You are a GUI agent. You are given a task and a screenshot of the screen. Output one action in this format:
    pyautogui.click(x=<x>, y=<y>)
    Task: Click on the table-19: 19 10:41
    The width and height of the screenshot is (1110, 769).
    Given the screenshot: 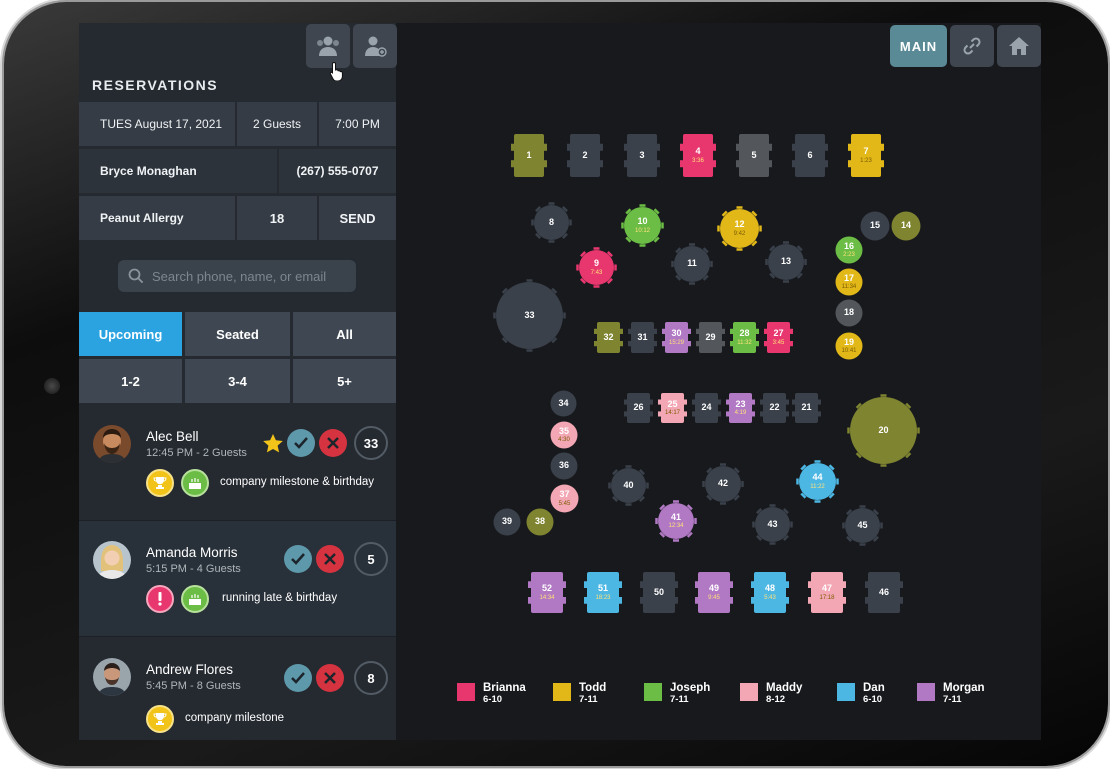 What is the action you would take?
    pyautogui.click(x=849, y=346)
    